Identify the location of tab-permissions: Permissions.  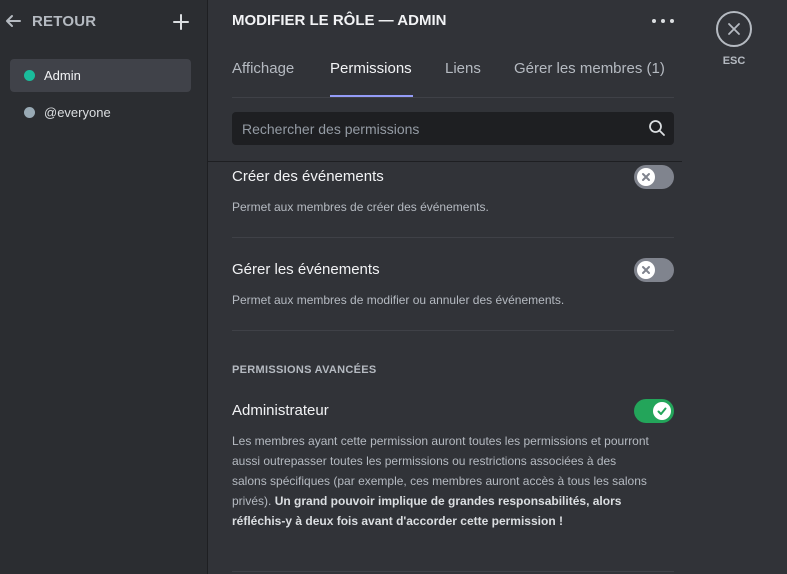
(371, 68).